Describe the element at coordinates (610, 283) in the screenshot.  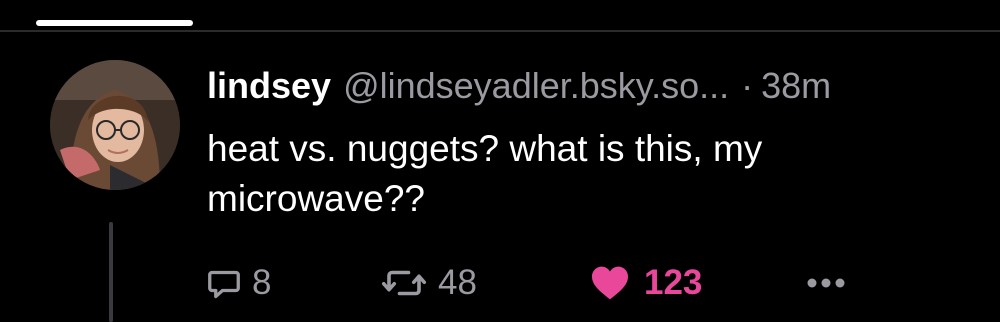
I see `heart-icon` at that location.